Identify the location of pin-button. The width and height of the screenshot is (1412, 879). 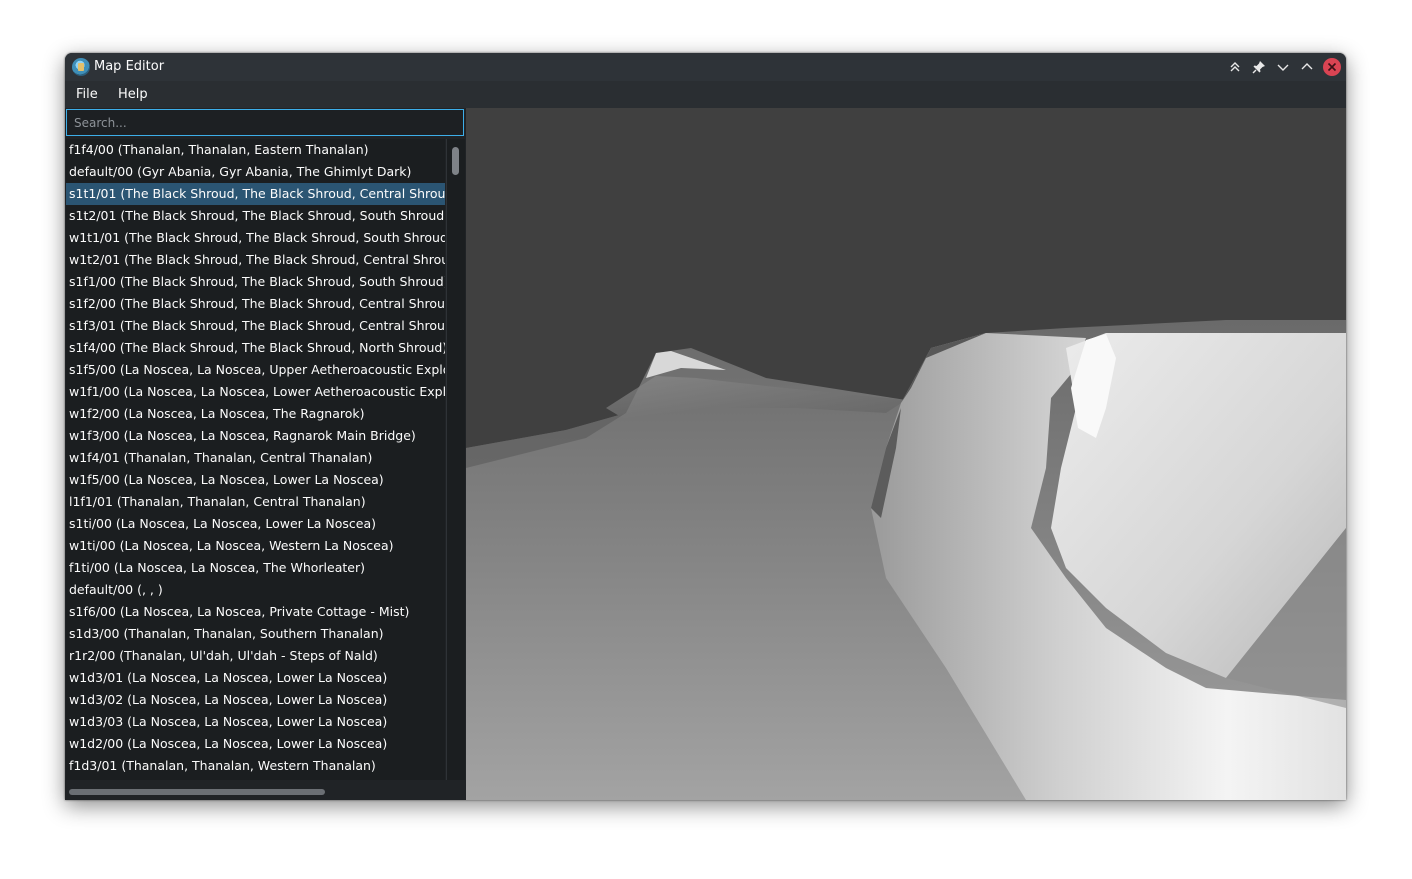
(1259, 67).